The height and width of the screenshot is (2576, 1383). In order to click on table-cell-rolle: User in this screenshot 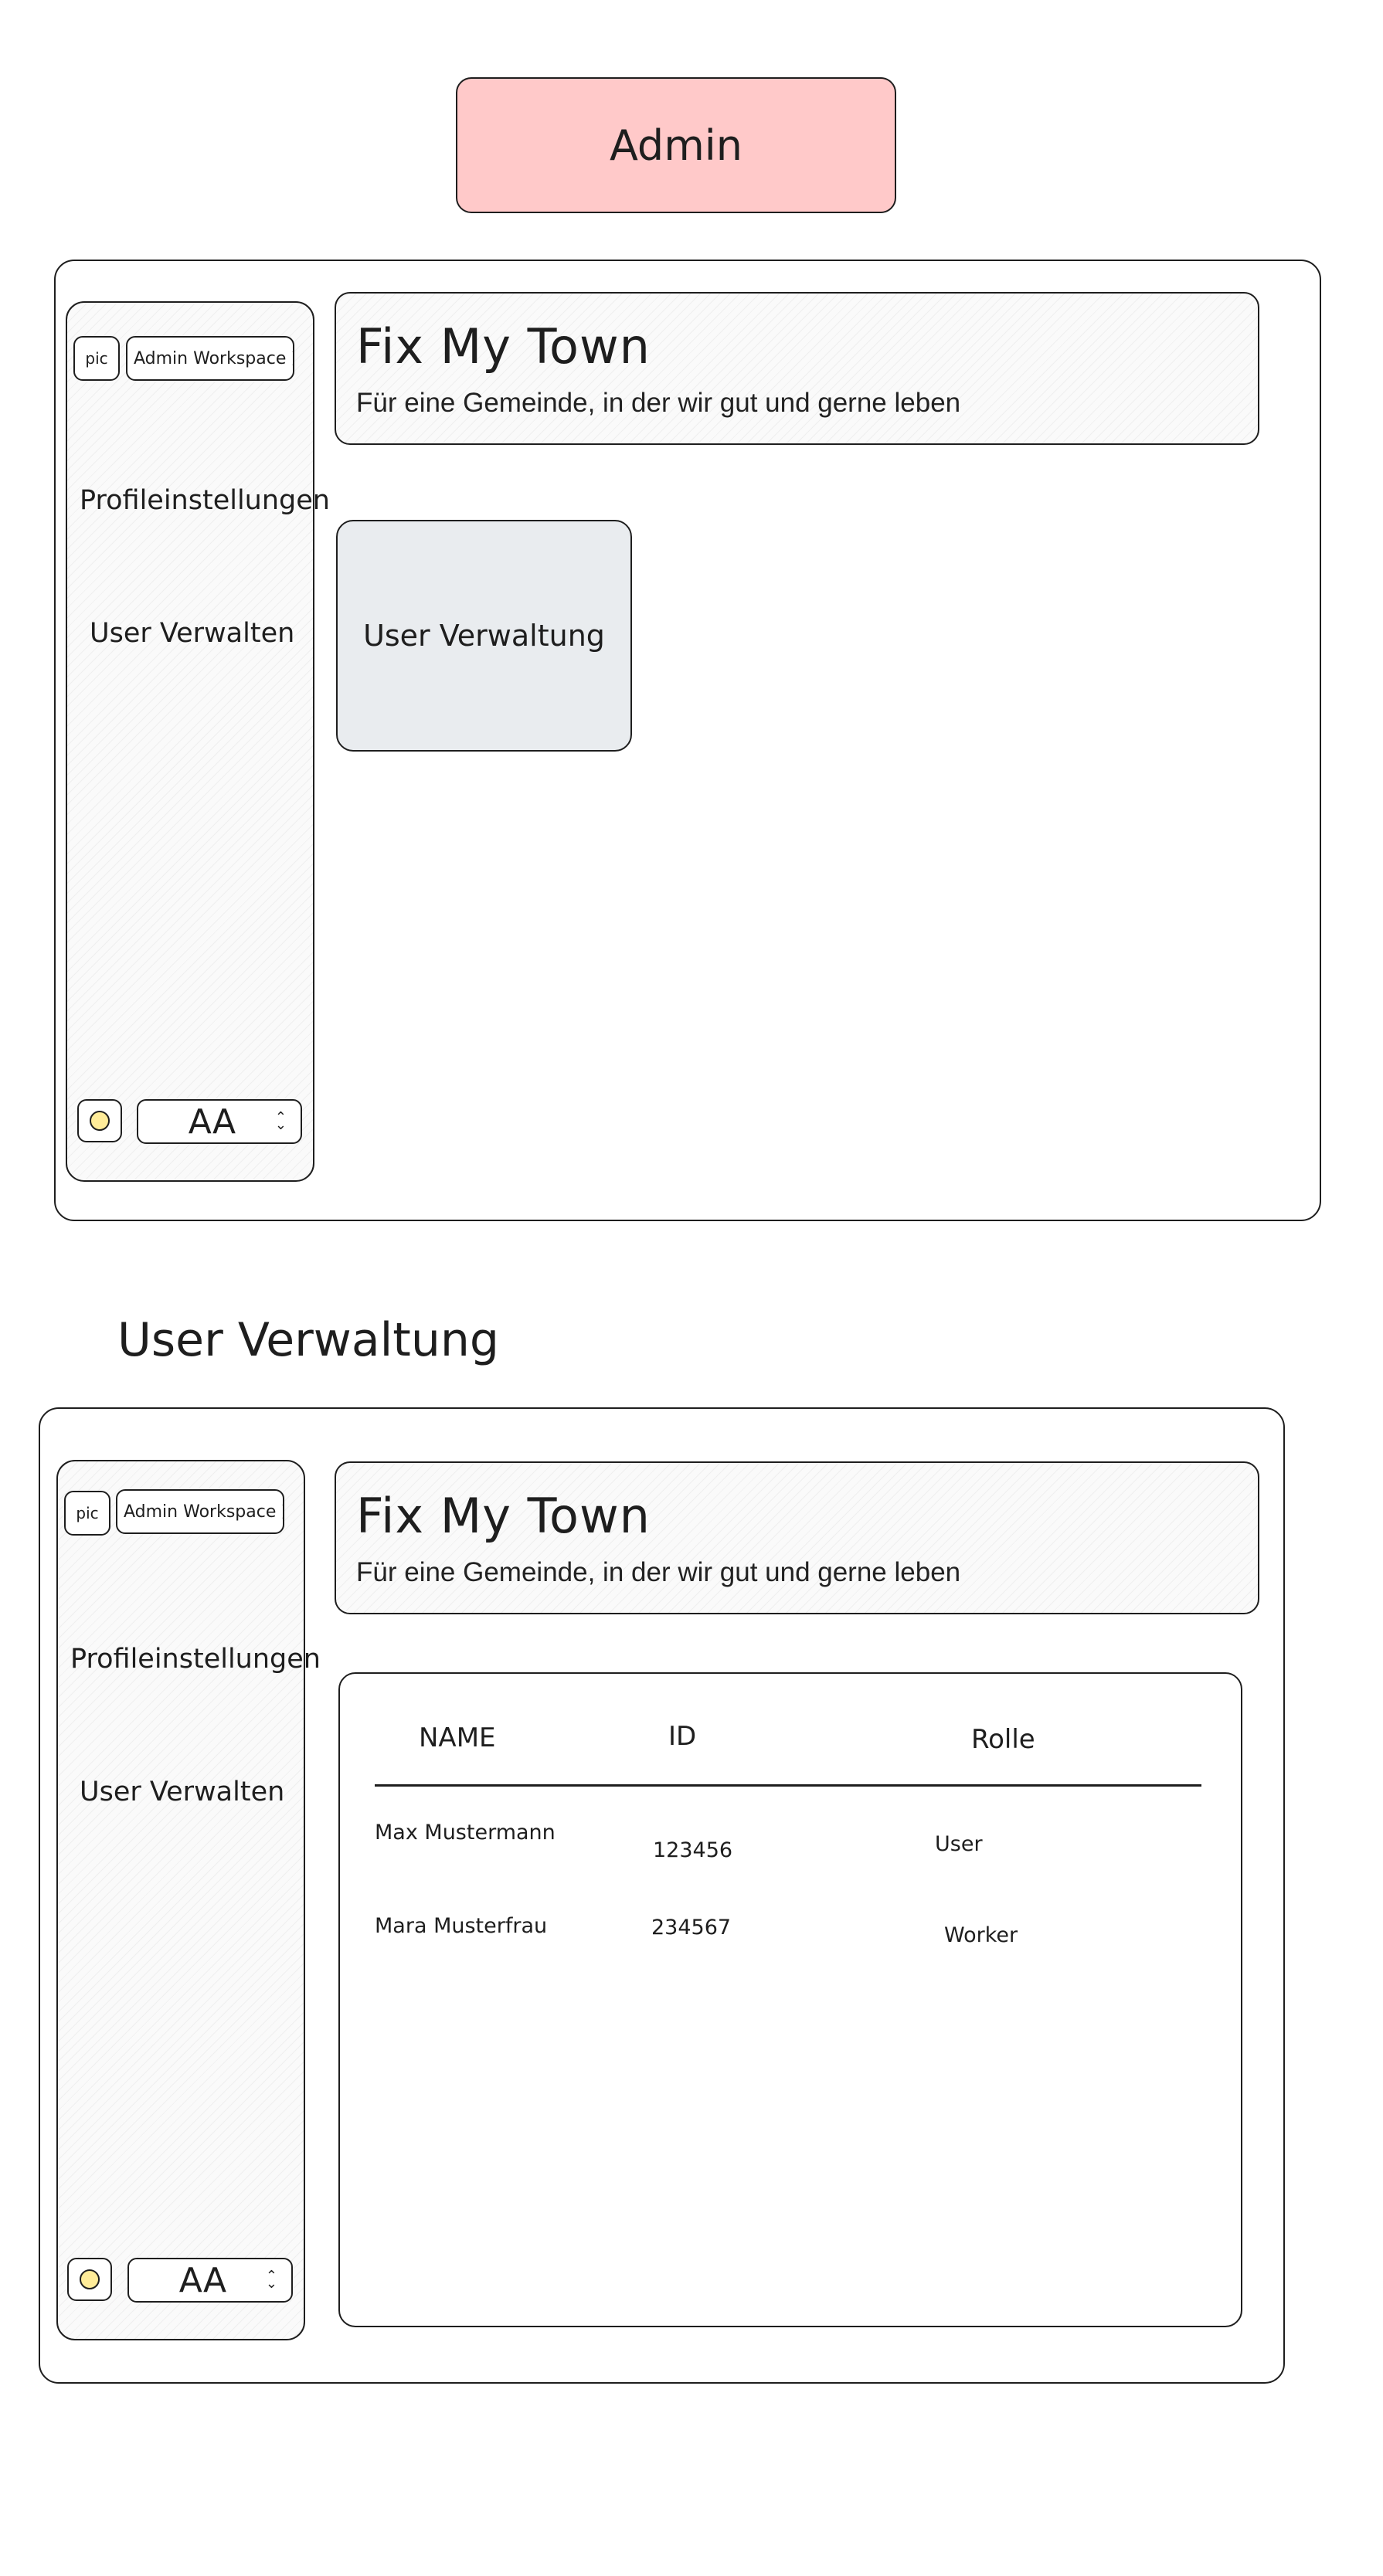, I will do `click(959, 1844)`.